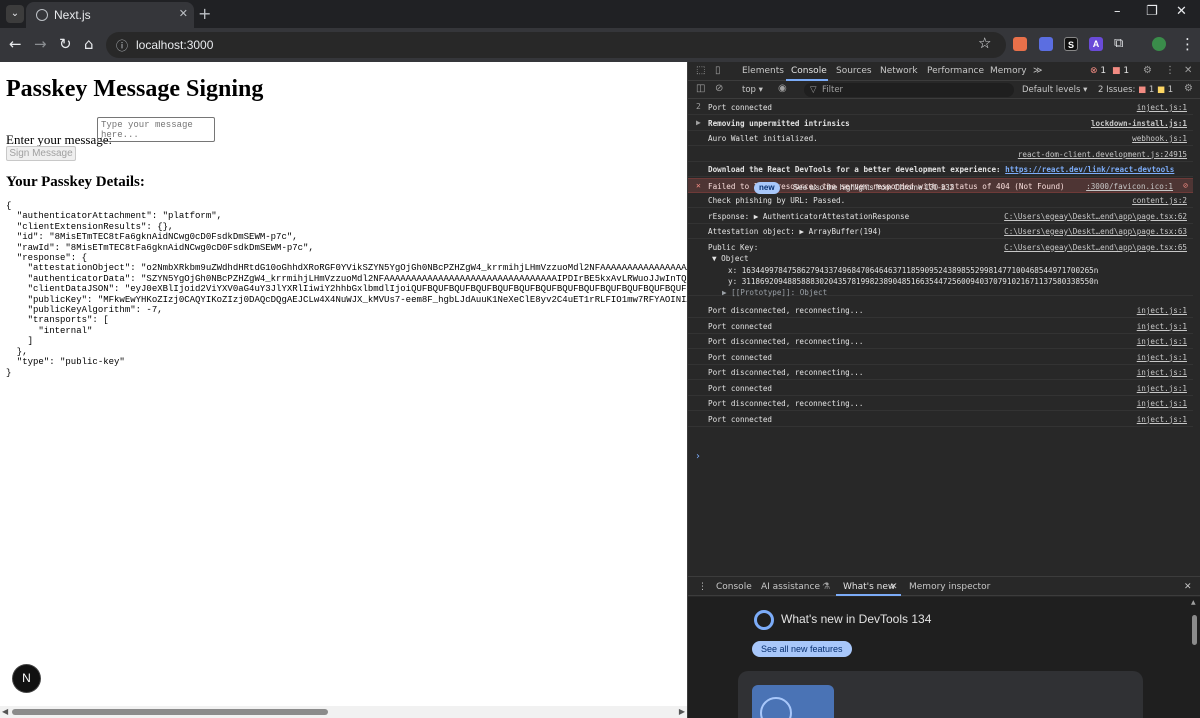 This screenshot has height=718, width=1200. Describe the element at coordinates (1071, 44) in the screenshot. I see `s-extension-icon: S` at that location.